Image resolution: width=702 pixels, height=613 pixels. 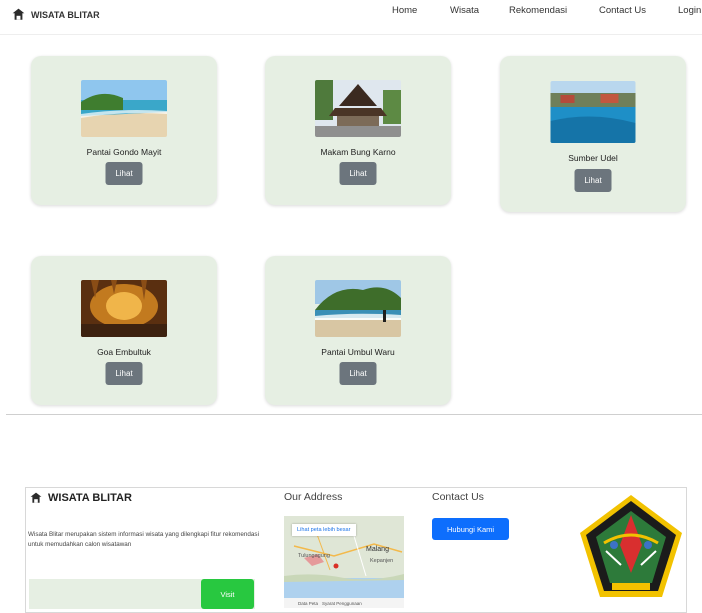 What do you see at coordinates (313, 497) in the screenshot?
I see `address-heading: Our Address` at bounding box center [313, 497].